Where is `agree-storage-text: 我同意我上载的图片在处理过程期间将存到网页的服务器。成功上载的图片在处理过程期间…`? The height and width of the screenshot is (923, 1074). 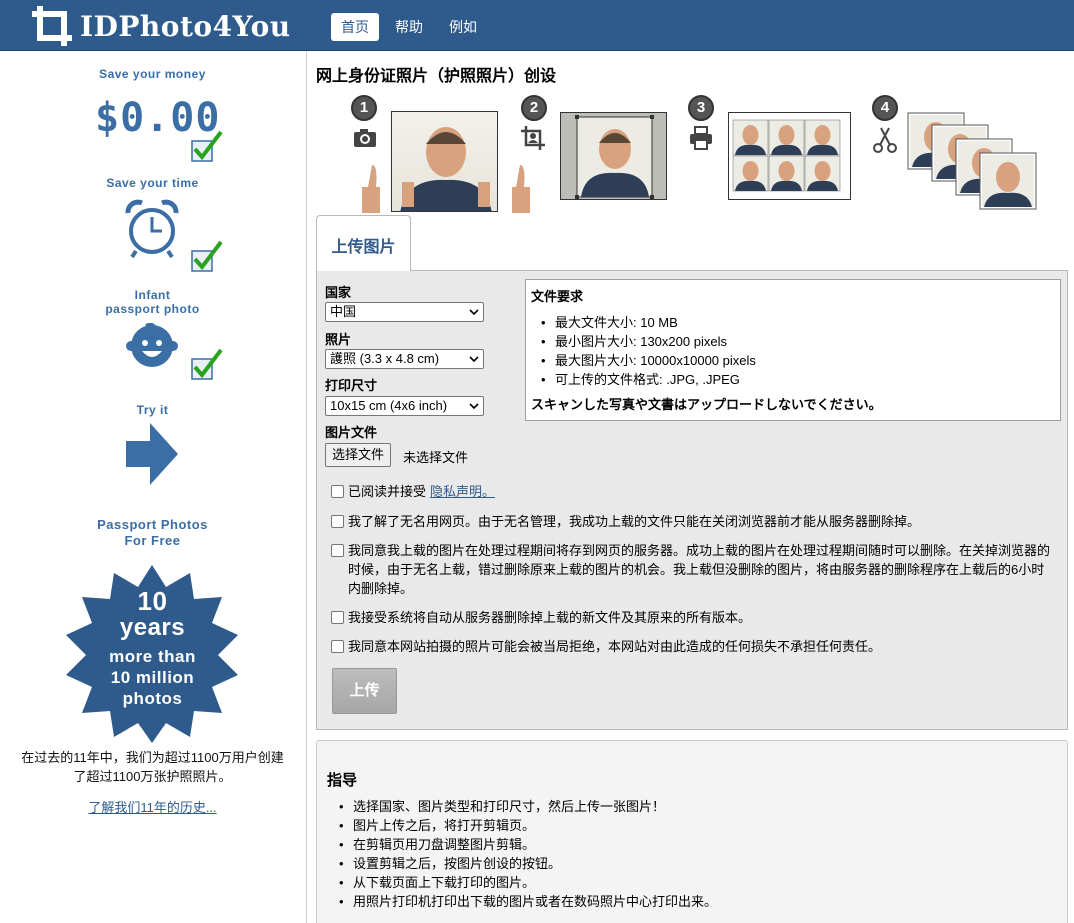 agree-storage-text: 我同意我上载的图片在处理过程期间将存到网页的服务器。成功上载的图片在处理过程期间… is located at coordinates (699, 569).